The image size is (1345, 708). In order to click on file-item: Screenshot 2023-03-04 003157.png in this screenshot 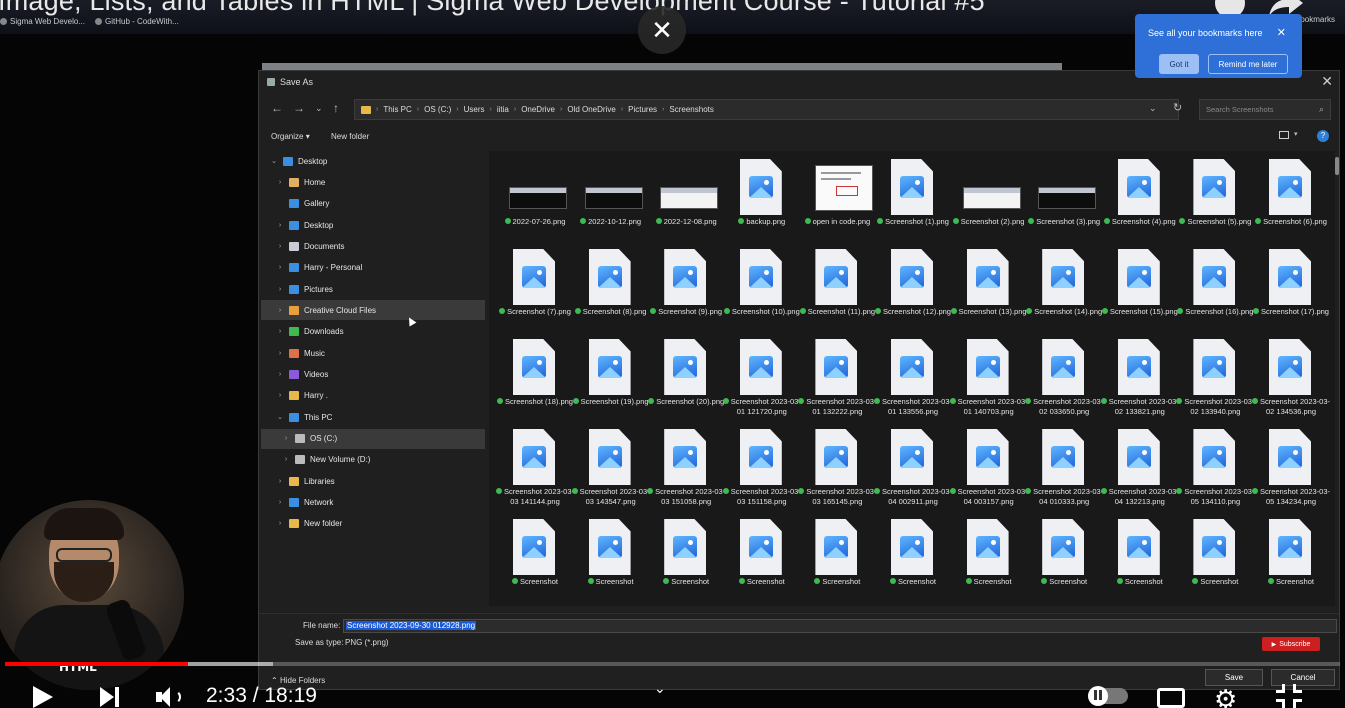, I will do `click(988, 466)`.